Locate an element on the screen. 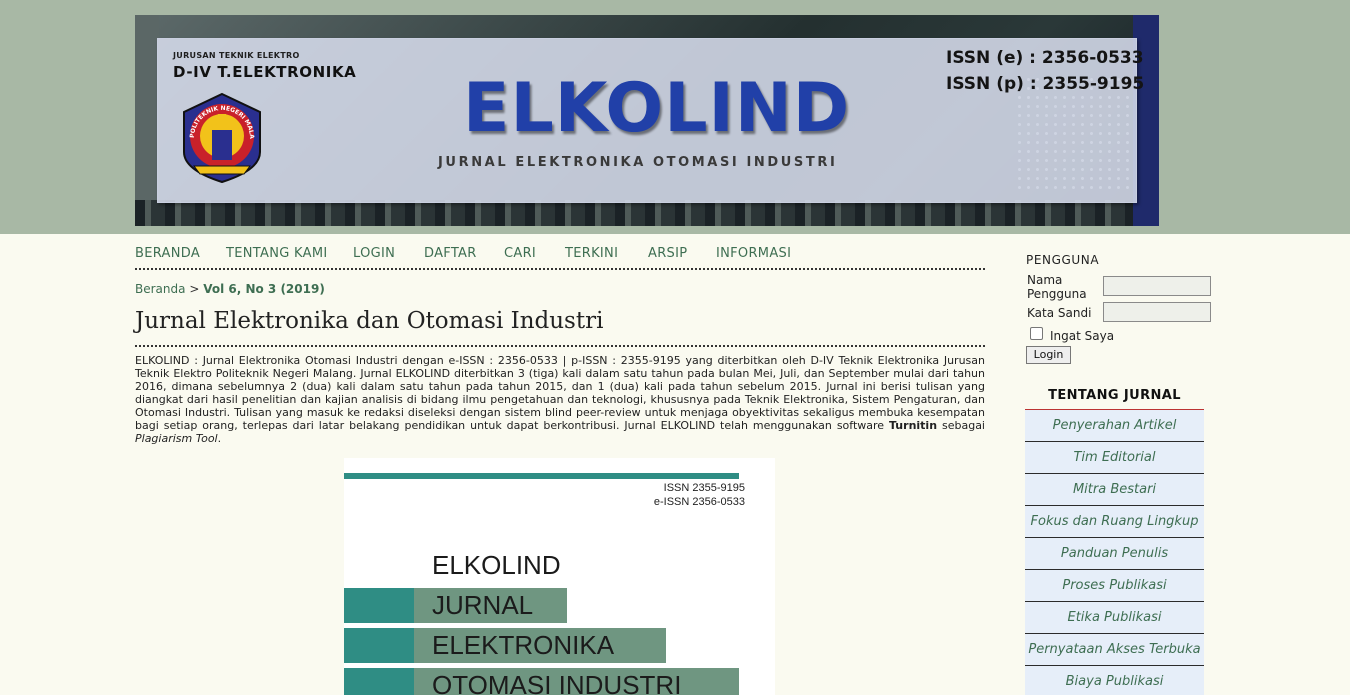 This screenshot has width=1350, height=695. nav-cari: CARI is located at coordinates (520, 253).